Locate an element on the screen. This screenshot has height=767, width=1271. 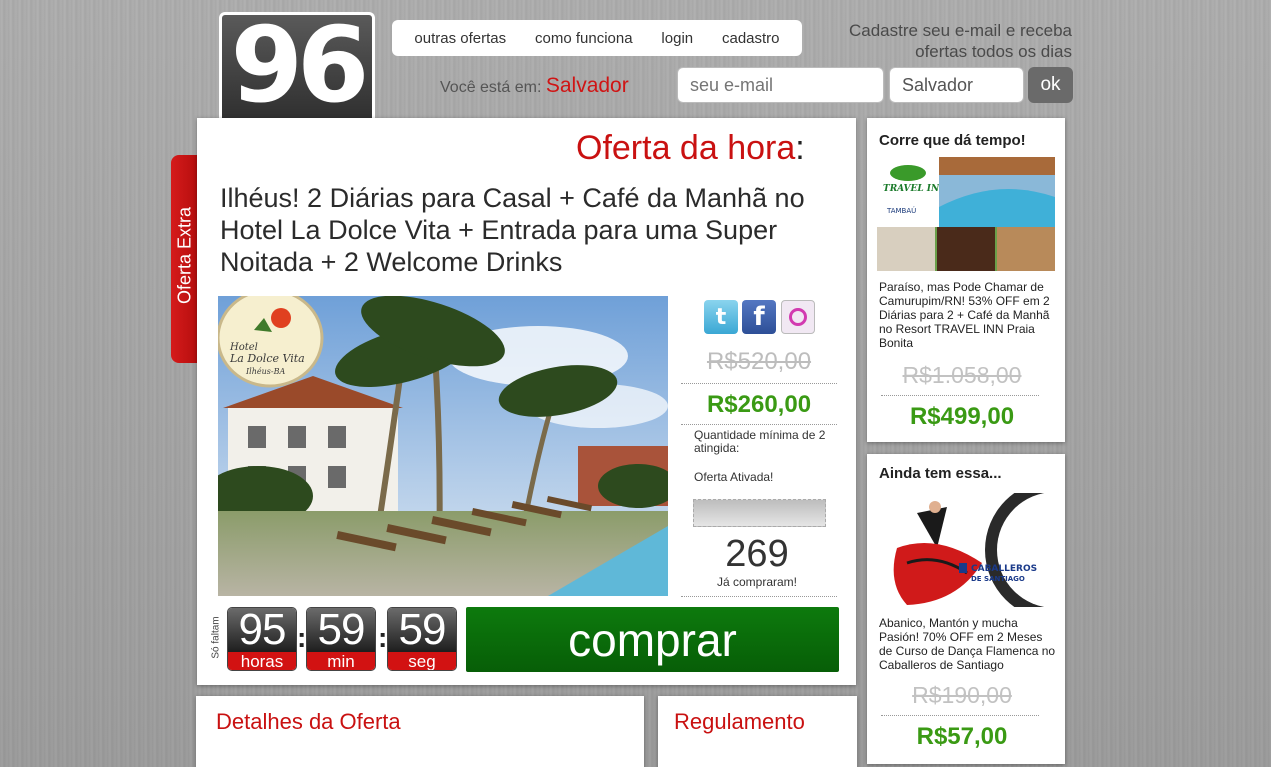
side-offer-new-price: R$57,00 is located at coordinates (962, 736).